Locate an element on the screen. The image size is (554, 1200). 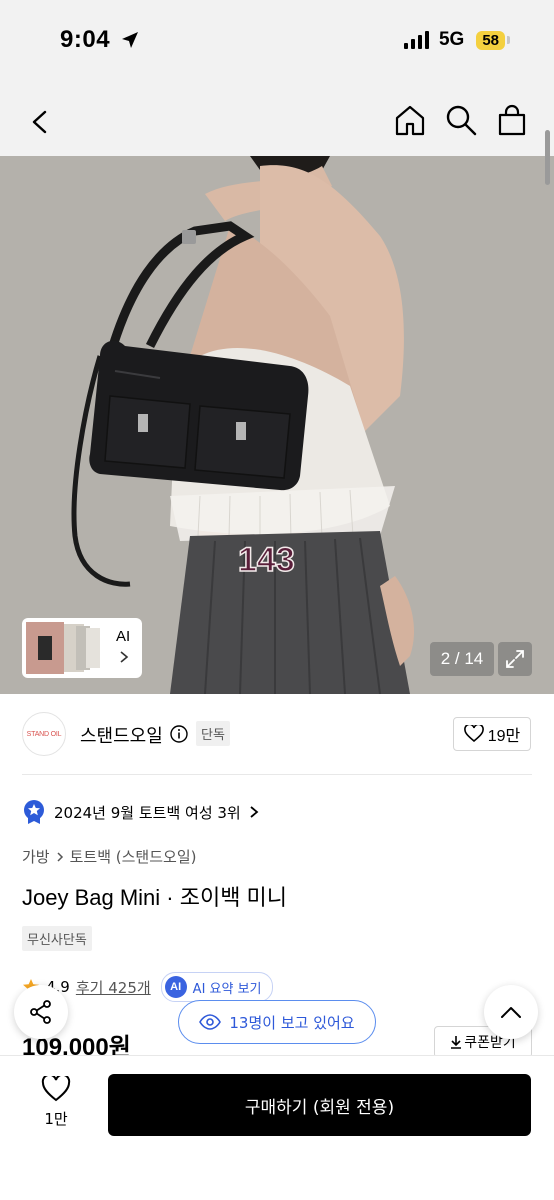
ai-summary-button: AI AI 요약 보기 is located at coordinates (216, 987).